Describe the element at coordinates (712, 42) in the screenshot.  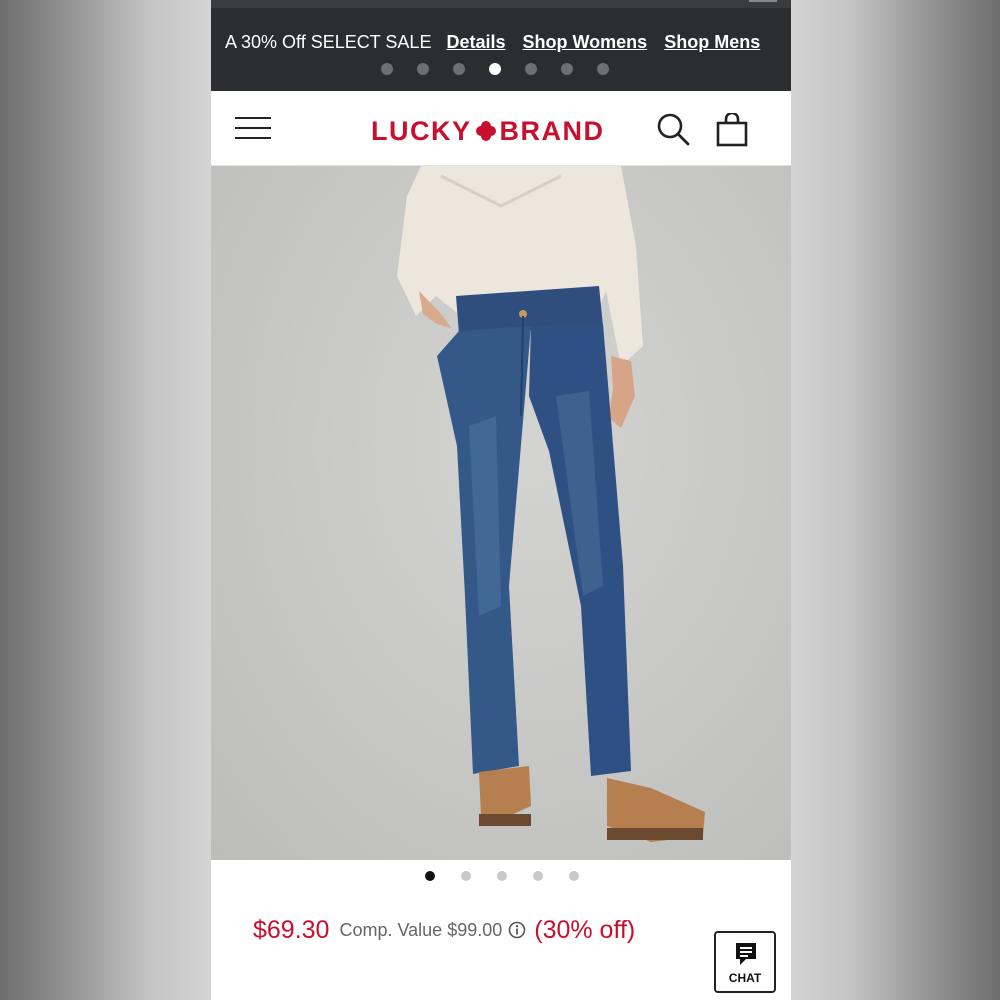
I see `shop-mens-link: Shop Mens` at that location.